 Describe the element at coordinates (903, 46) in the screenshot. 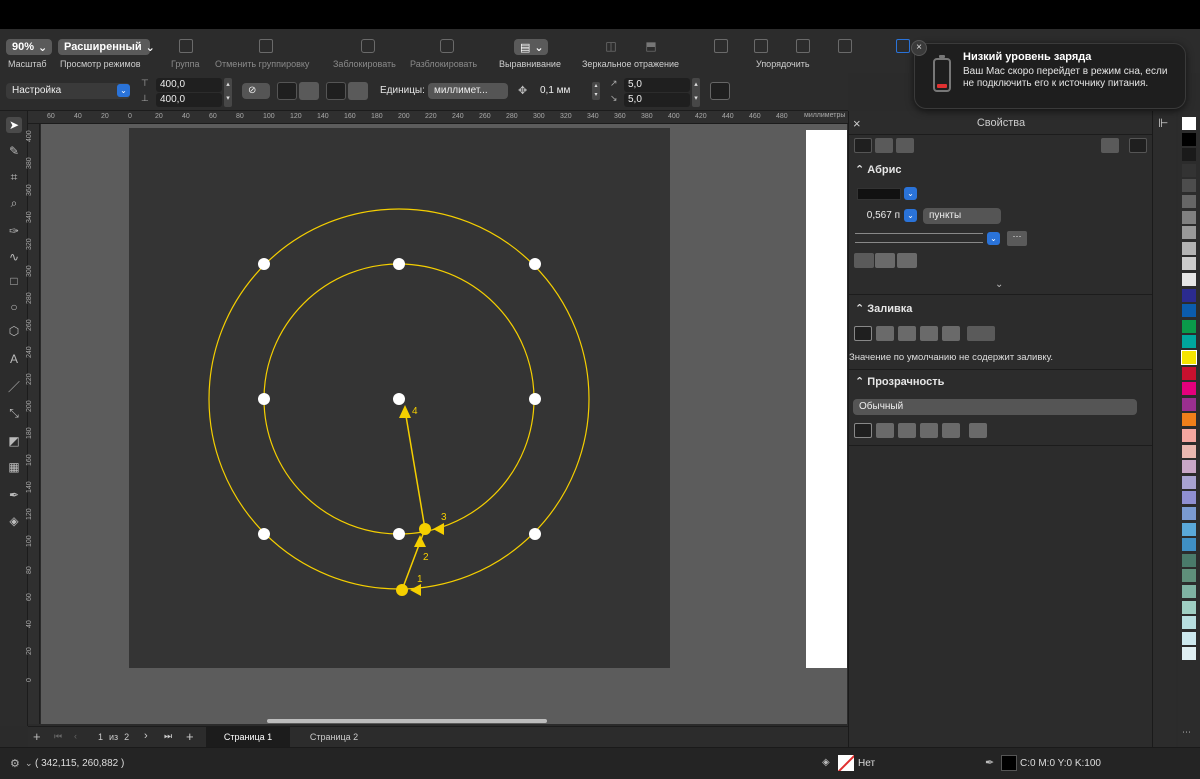

I see `align-left-icon` at that location.